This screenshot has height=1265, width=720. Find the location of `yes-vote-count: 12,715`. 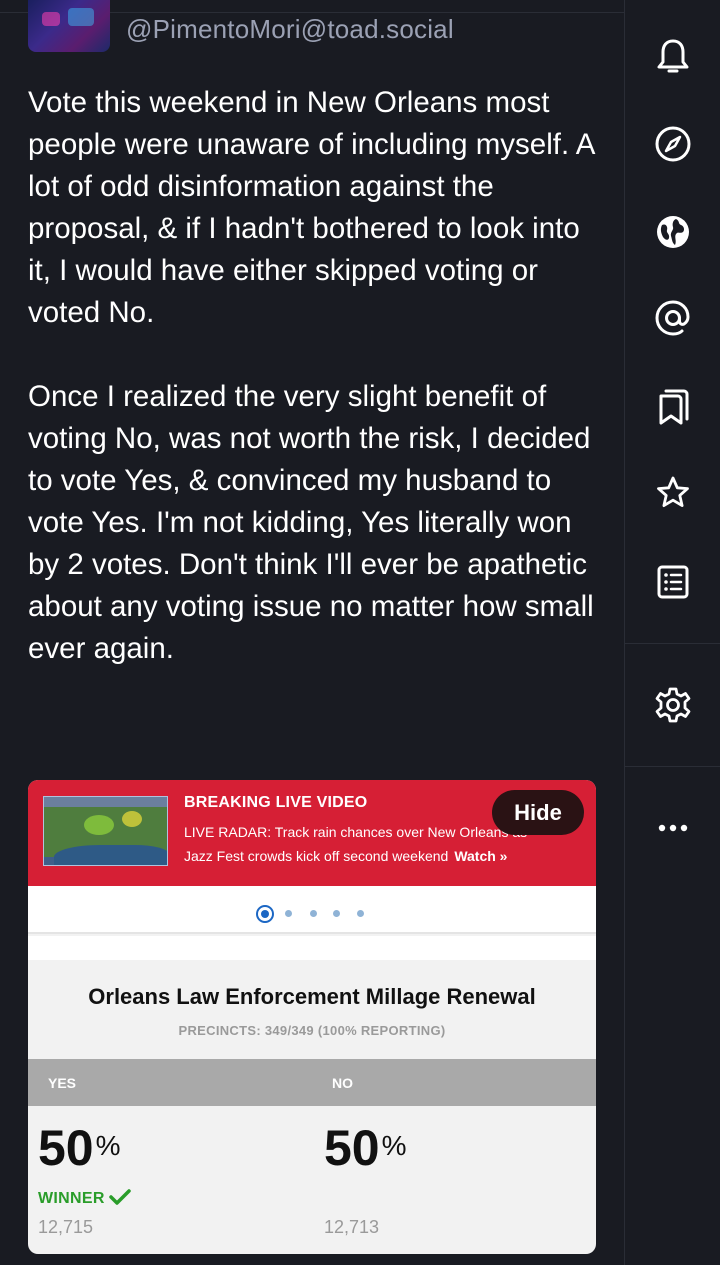

yes-vote-count: 12,715 is located at coordinates (66, 1227).